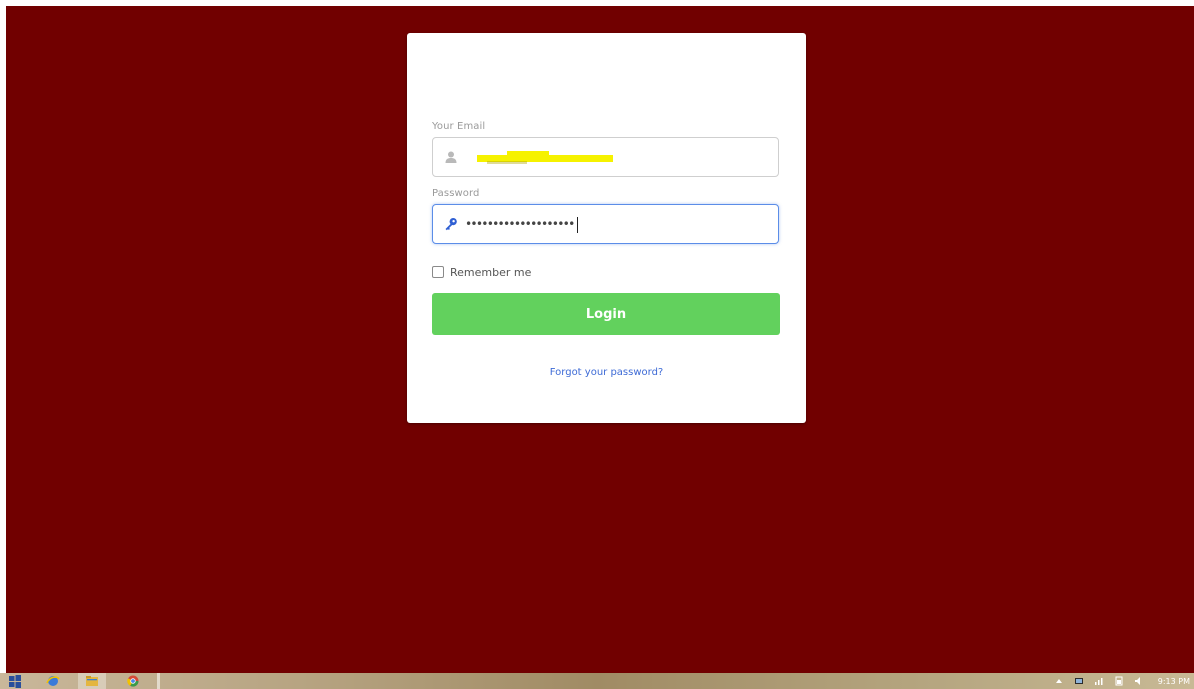 Image resolution: width=1194 pixels, height=689 pixels. I want to click on email-field: ████████████, so click(605, 157).